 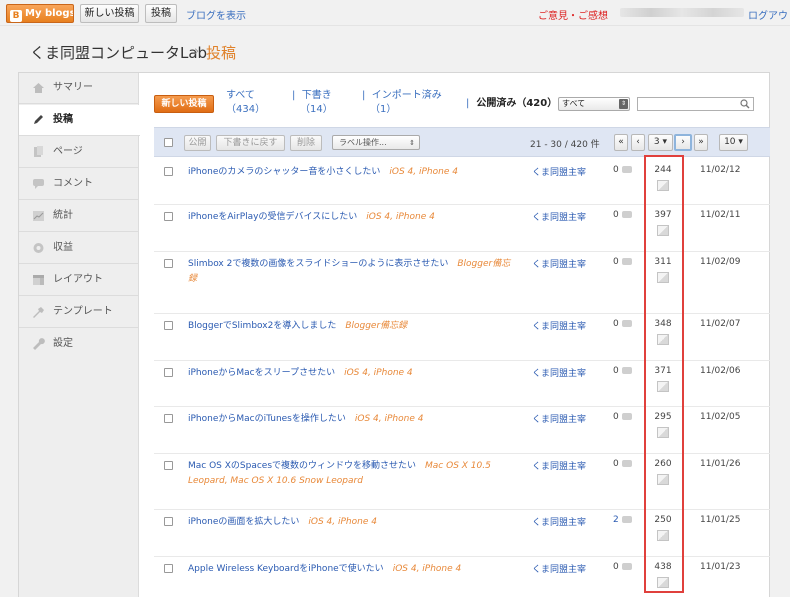 I want to click on post-title: iPhoneの画面を拡大したい iOS 4, iPhone 4, so click(x=353, y=522).